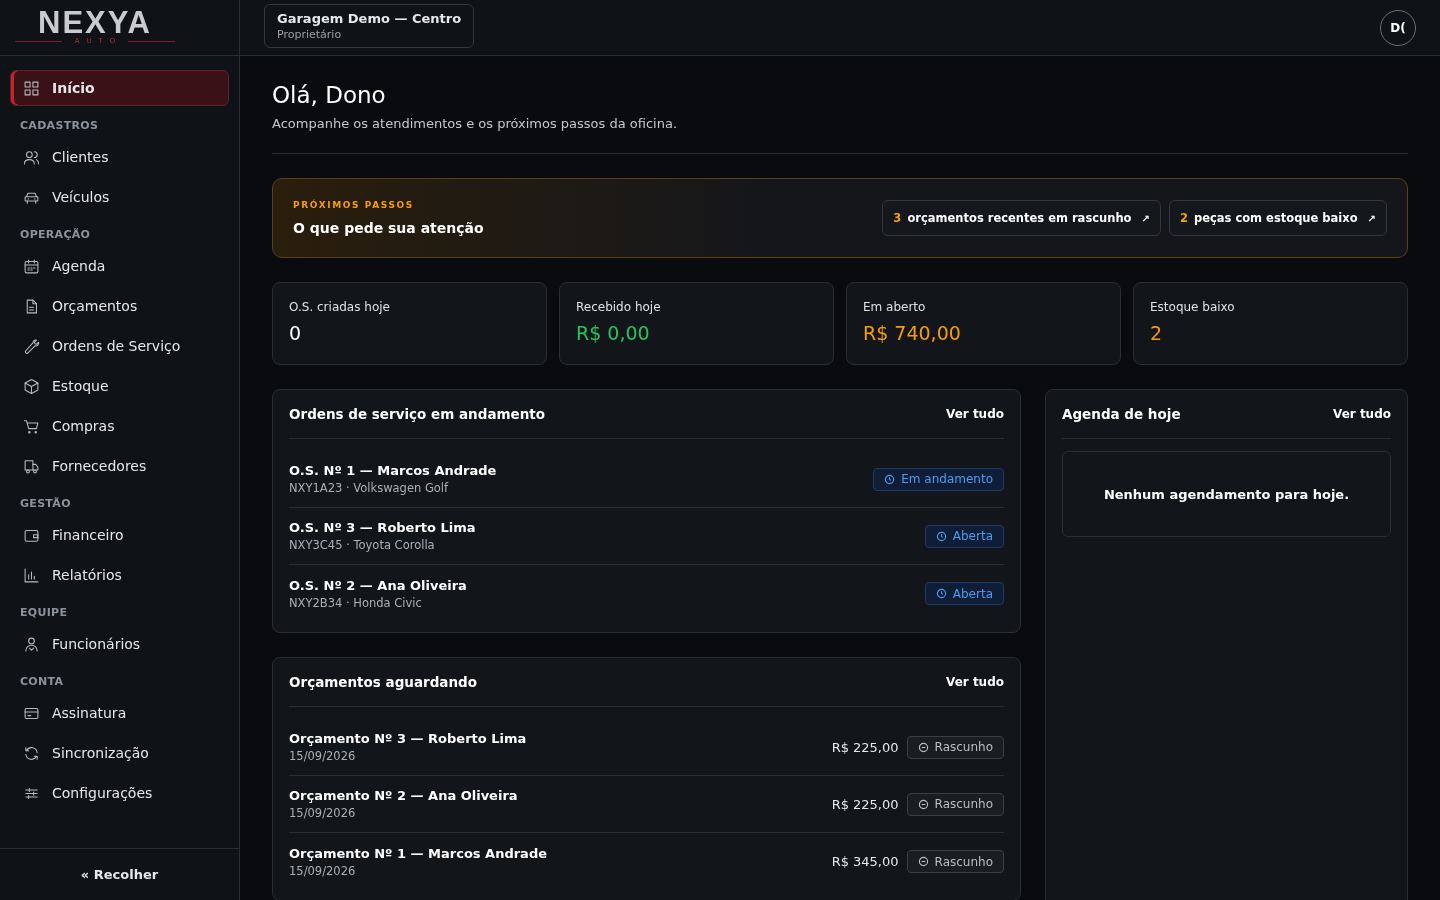  Describe the element at coordinates (1226, 494) in the screenshot. I see `empty-state-message: Nenhum agendamento para hoje.` at that location.